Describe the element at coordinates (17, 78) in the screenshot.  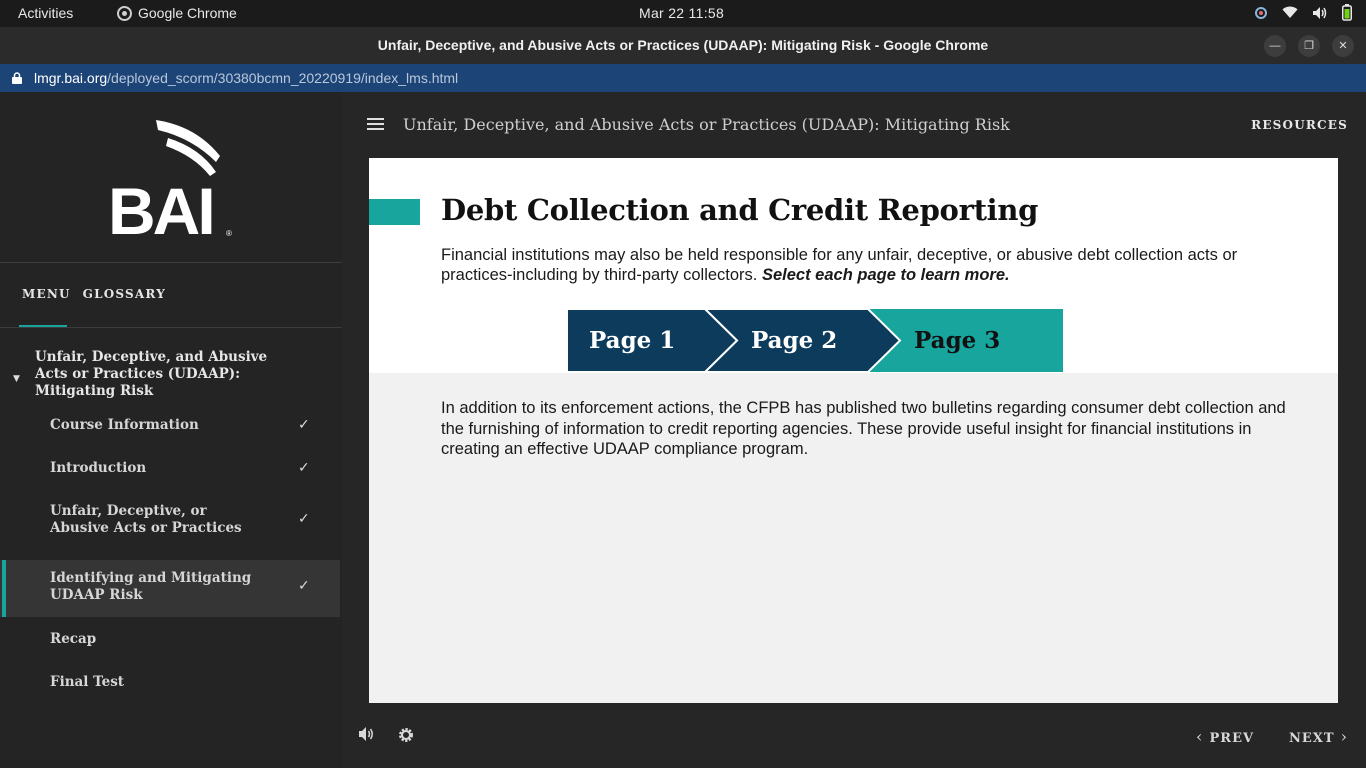
I see `lock-icon` at that location.